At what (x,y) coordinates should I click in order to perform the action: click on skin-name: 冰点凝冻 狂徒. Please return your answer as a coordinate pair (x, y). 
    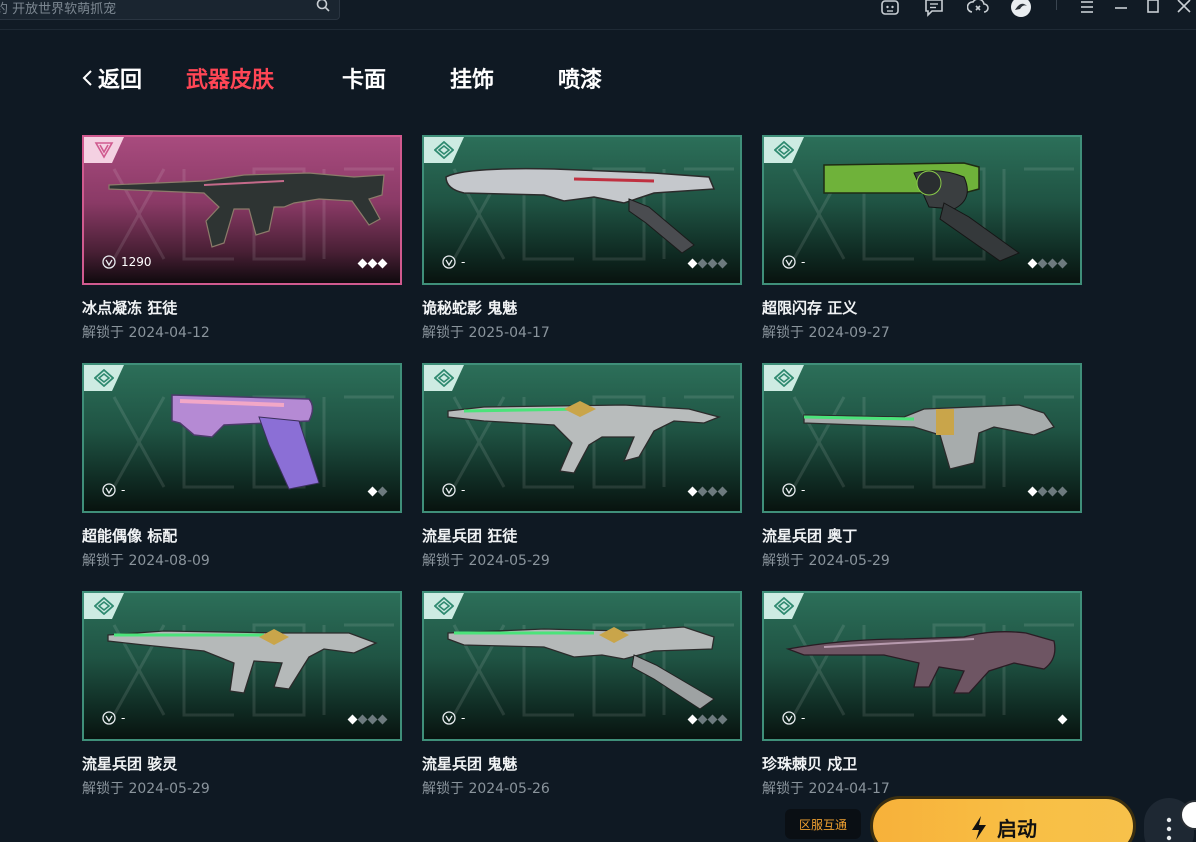
    Looking at the image, I should click on (130, 308).